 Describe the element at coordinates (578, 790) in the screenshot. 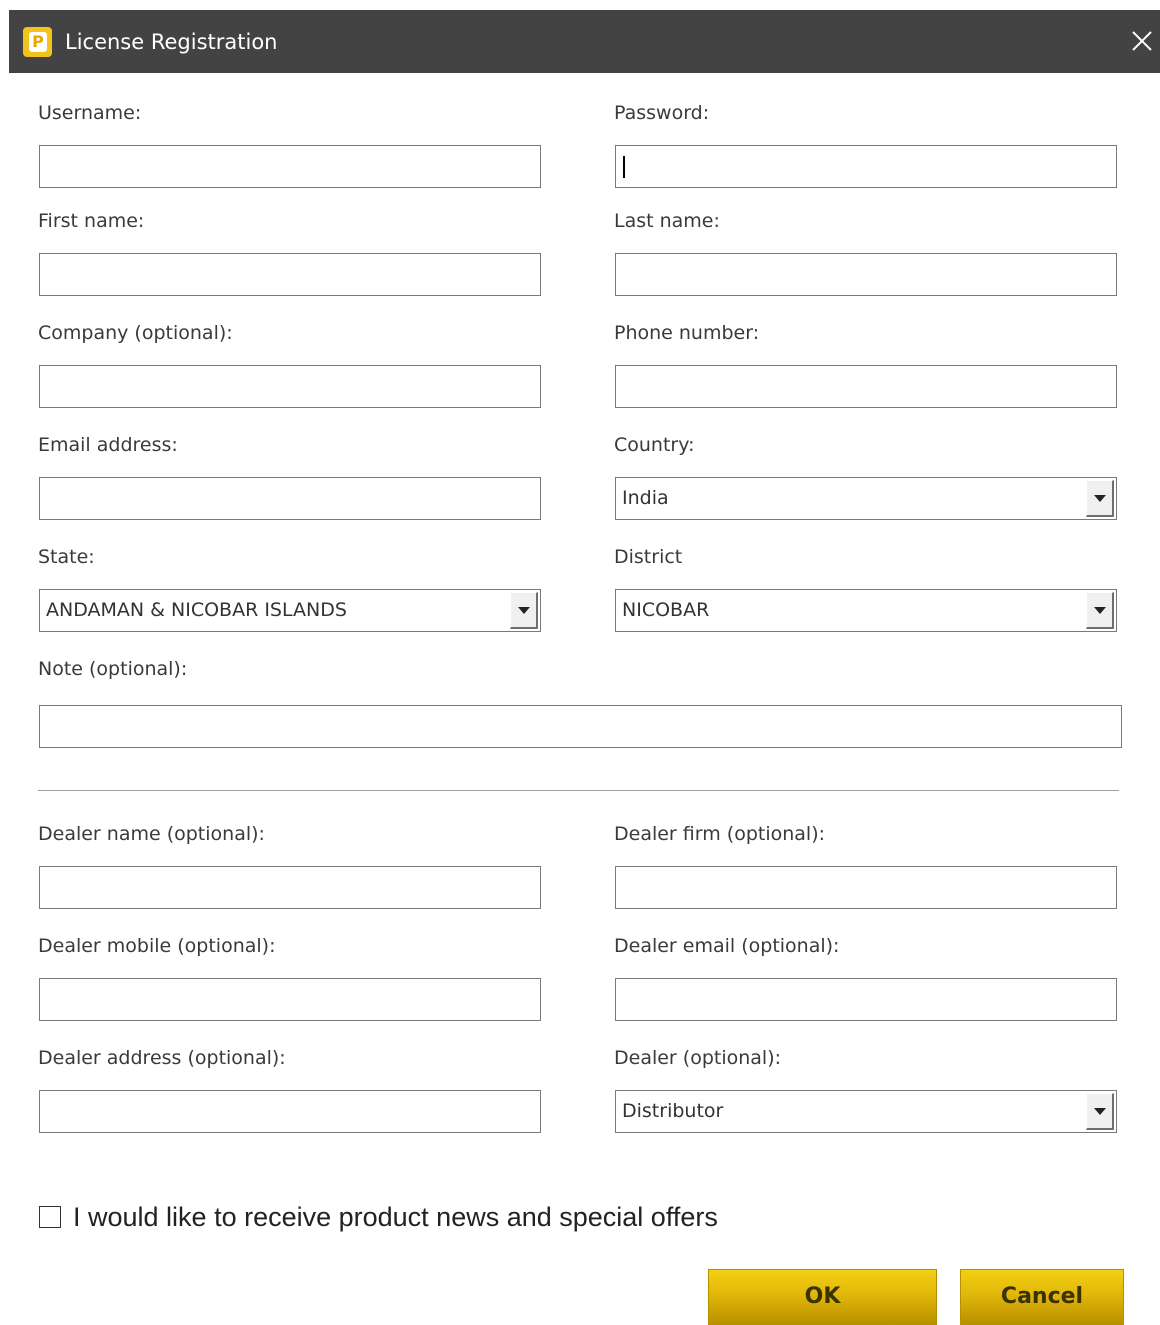

I see `section-divider` at that location.